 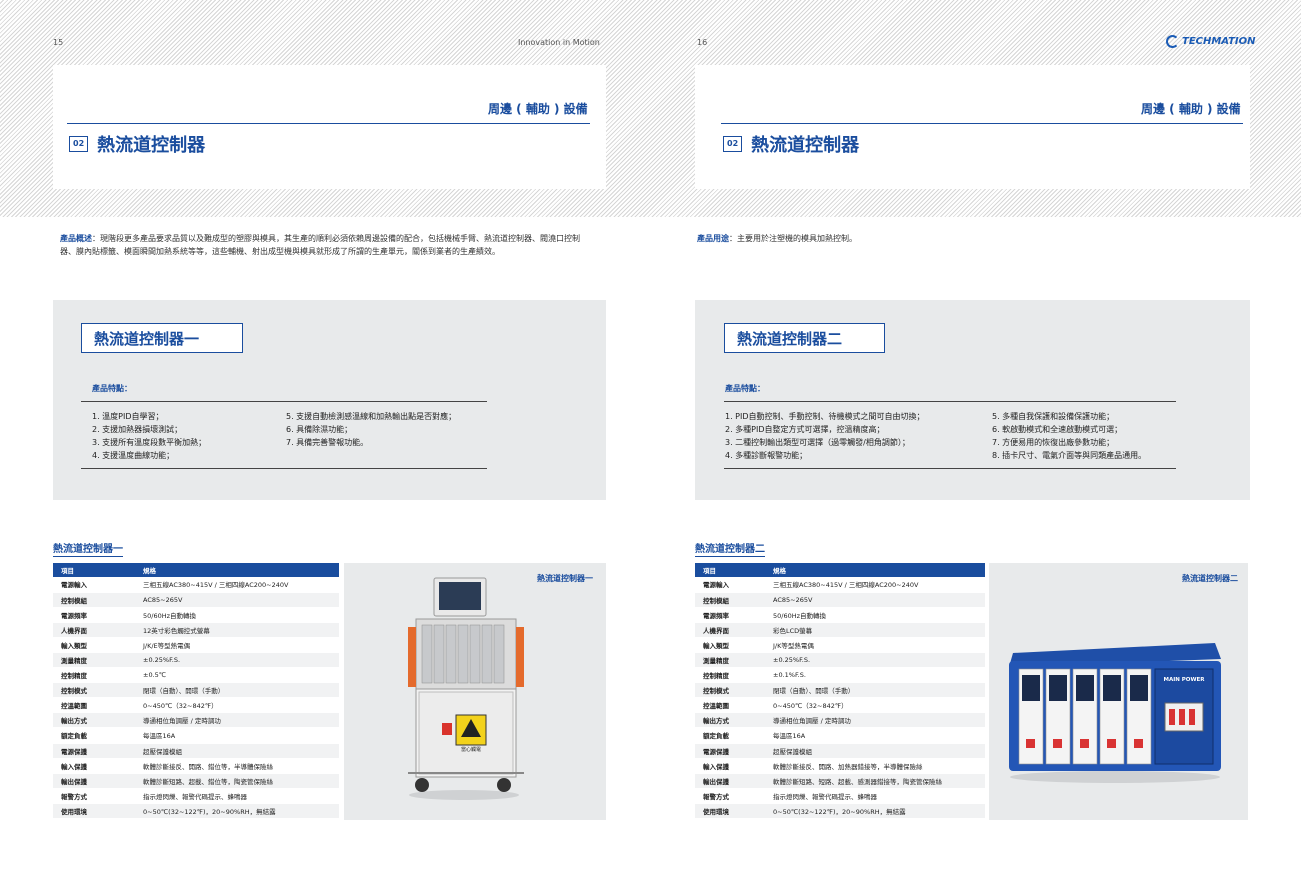 I want to click on left-chapter-number: 02, so click(x=79, y=144).